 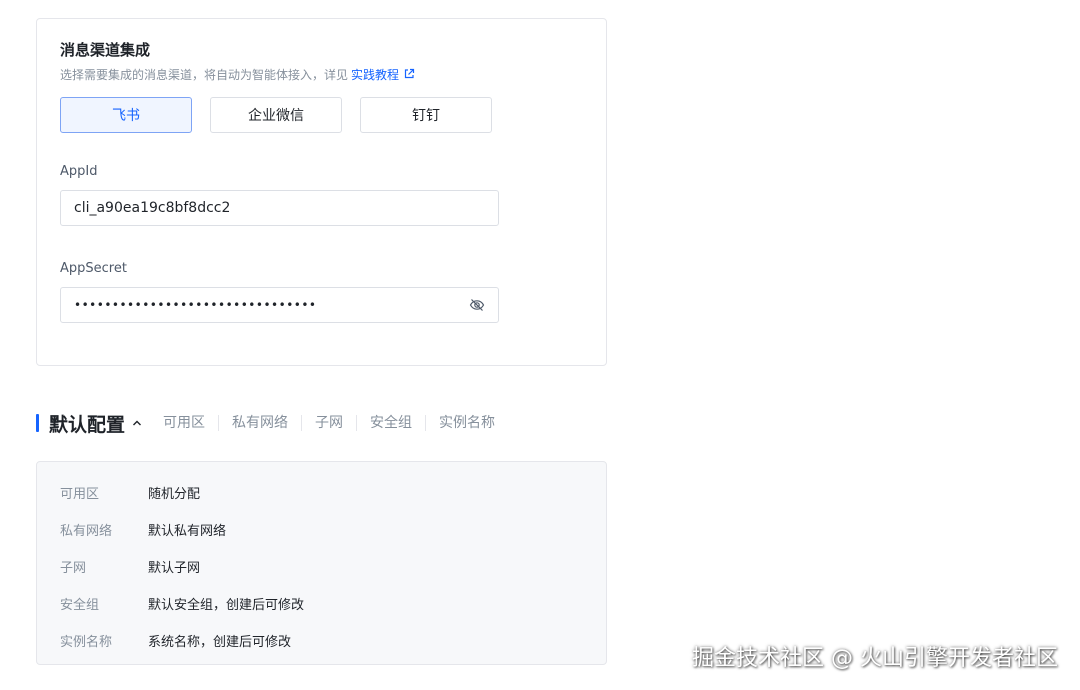 I want to click on appid-value: cli_a90ea19c8bf8dcc2, so click(x=152, y=208).